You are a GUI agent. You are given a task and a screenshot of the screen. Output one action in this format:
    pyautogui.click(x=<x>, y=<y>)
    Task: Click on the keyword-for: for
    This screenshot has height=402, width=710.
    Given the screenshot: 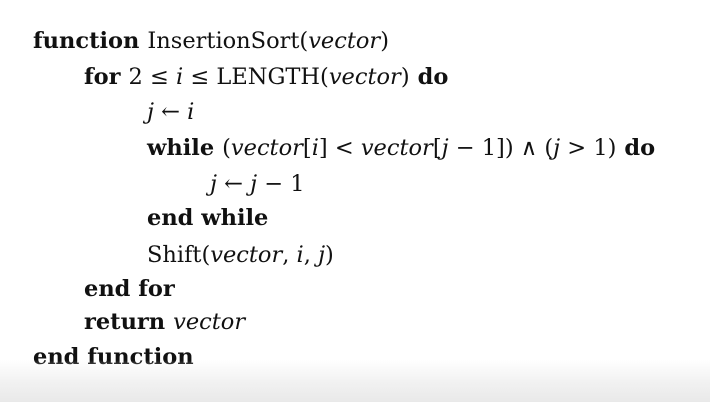 What is the action you would take?
    pyautogui.click(x=102, y=77)
    